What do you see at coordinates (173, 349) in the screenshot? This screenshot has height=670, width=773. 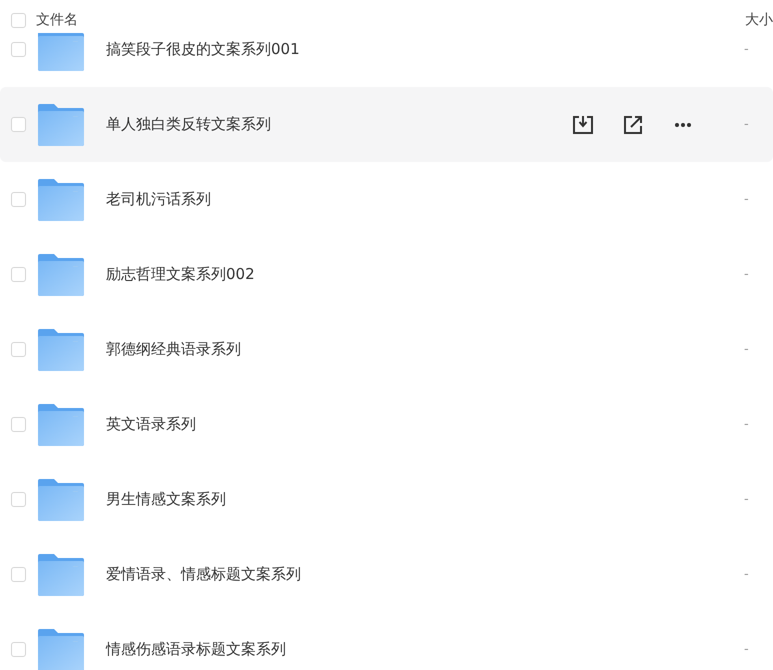 I see `file-name: 郭德纲经典语录系列` at bounding box center [173, 349].